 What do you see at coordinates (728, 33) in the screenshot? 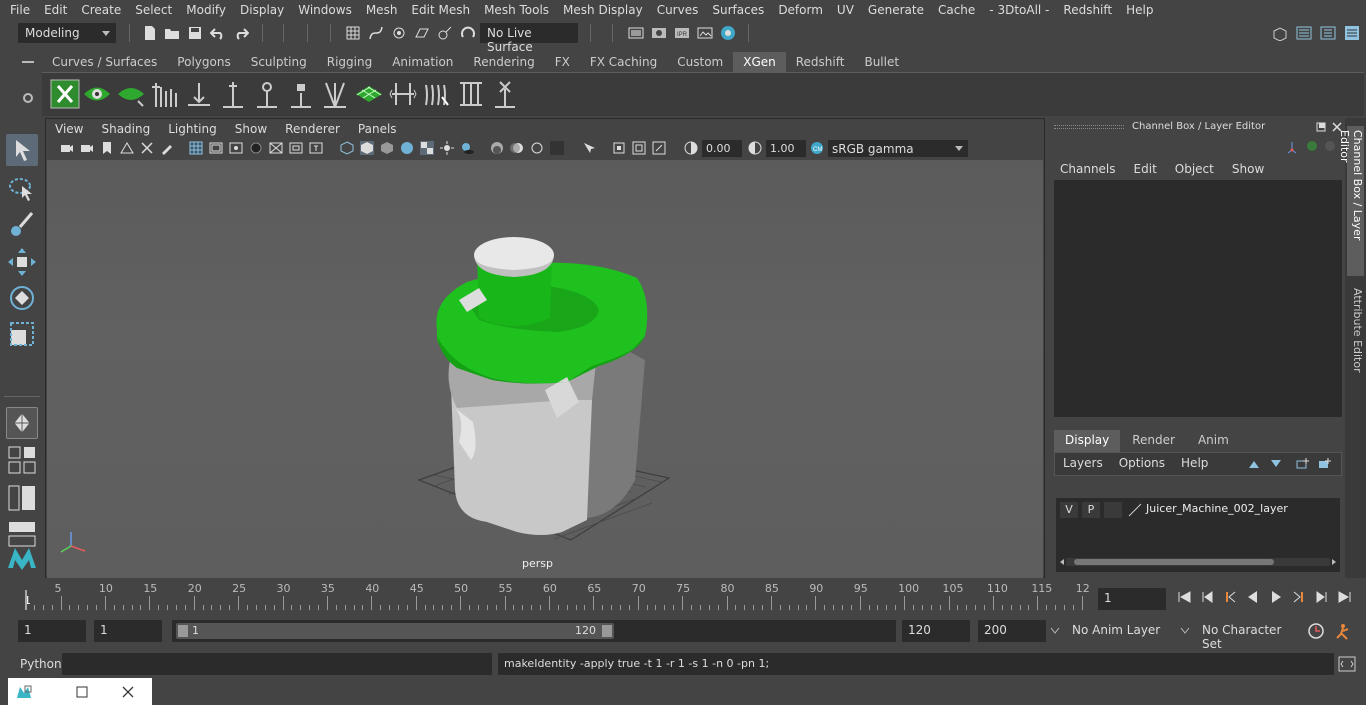
I see `hypershade-icon` at bounding box center [728, 33].